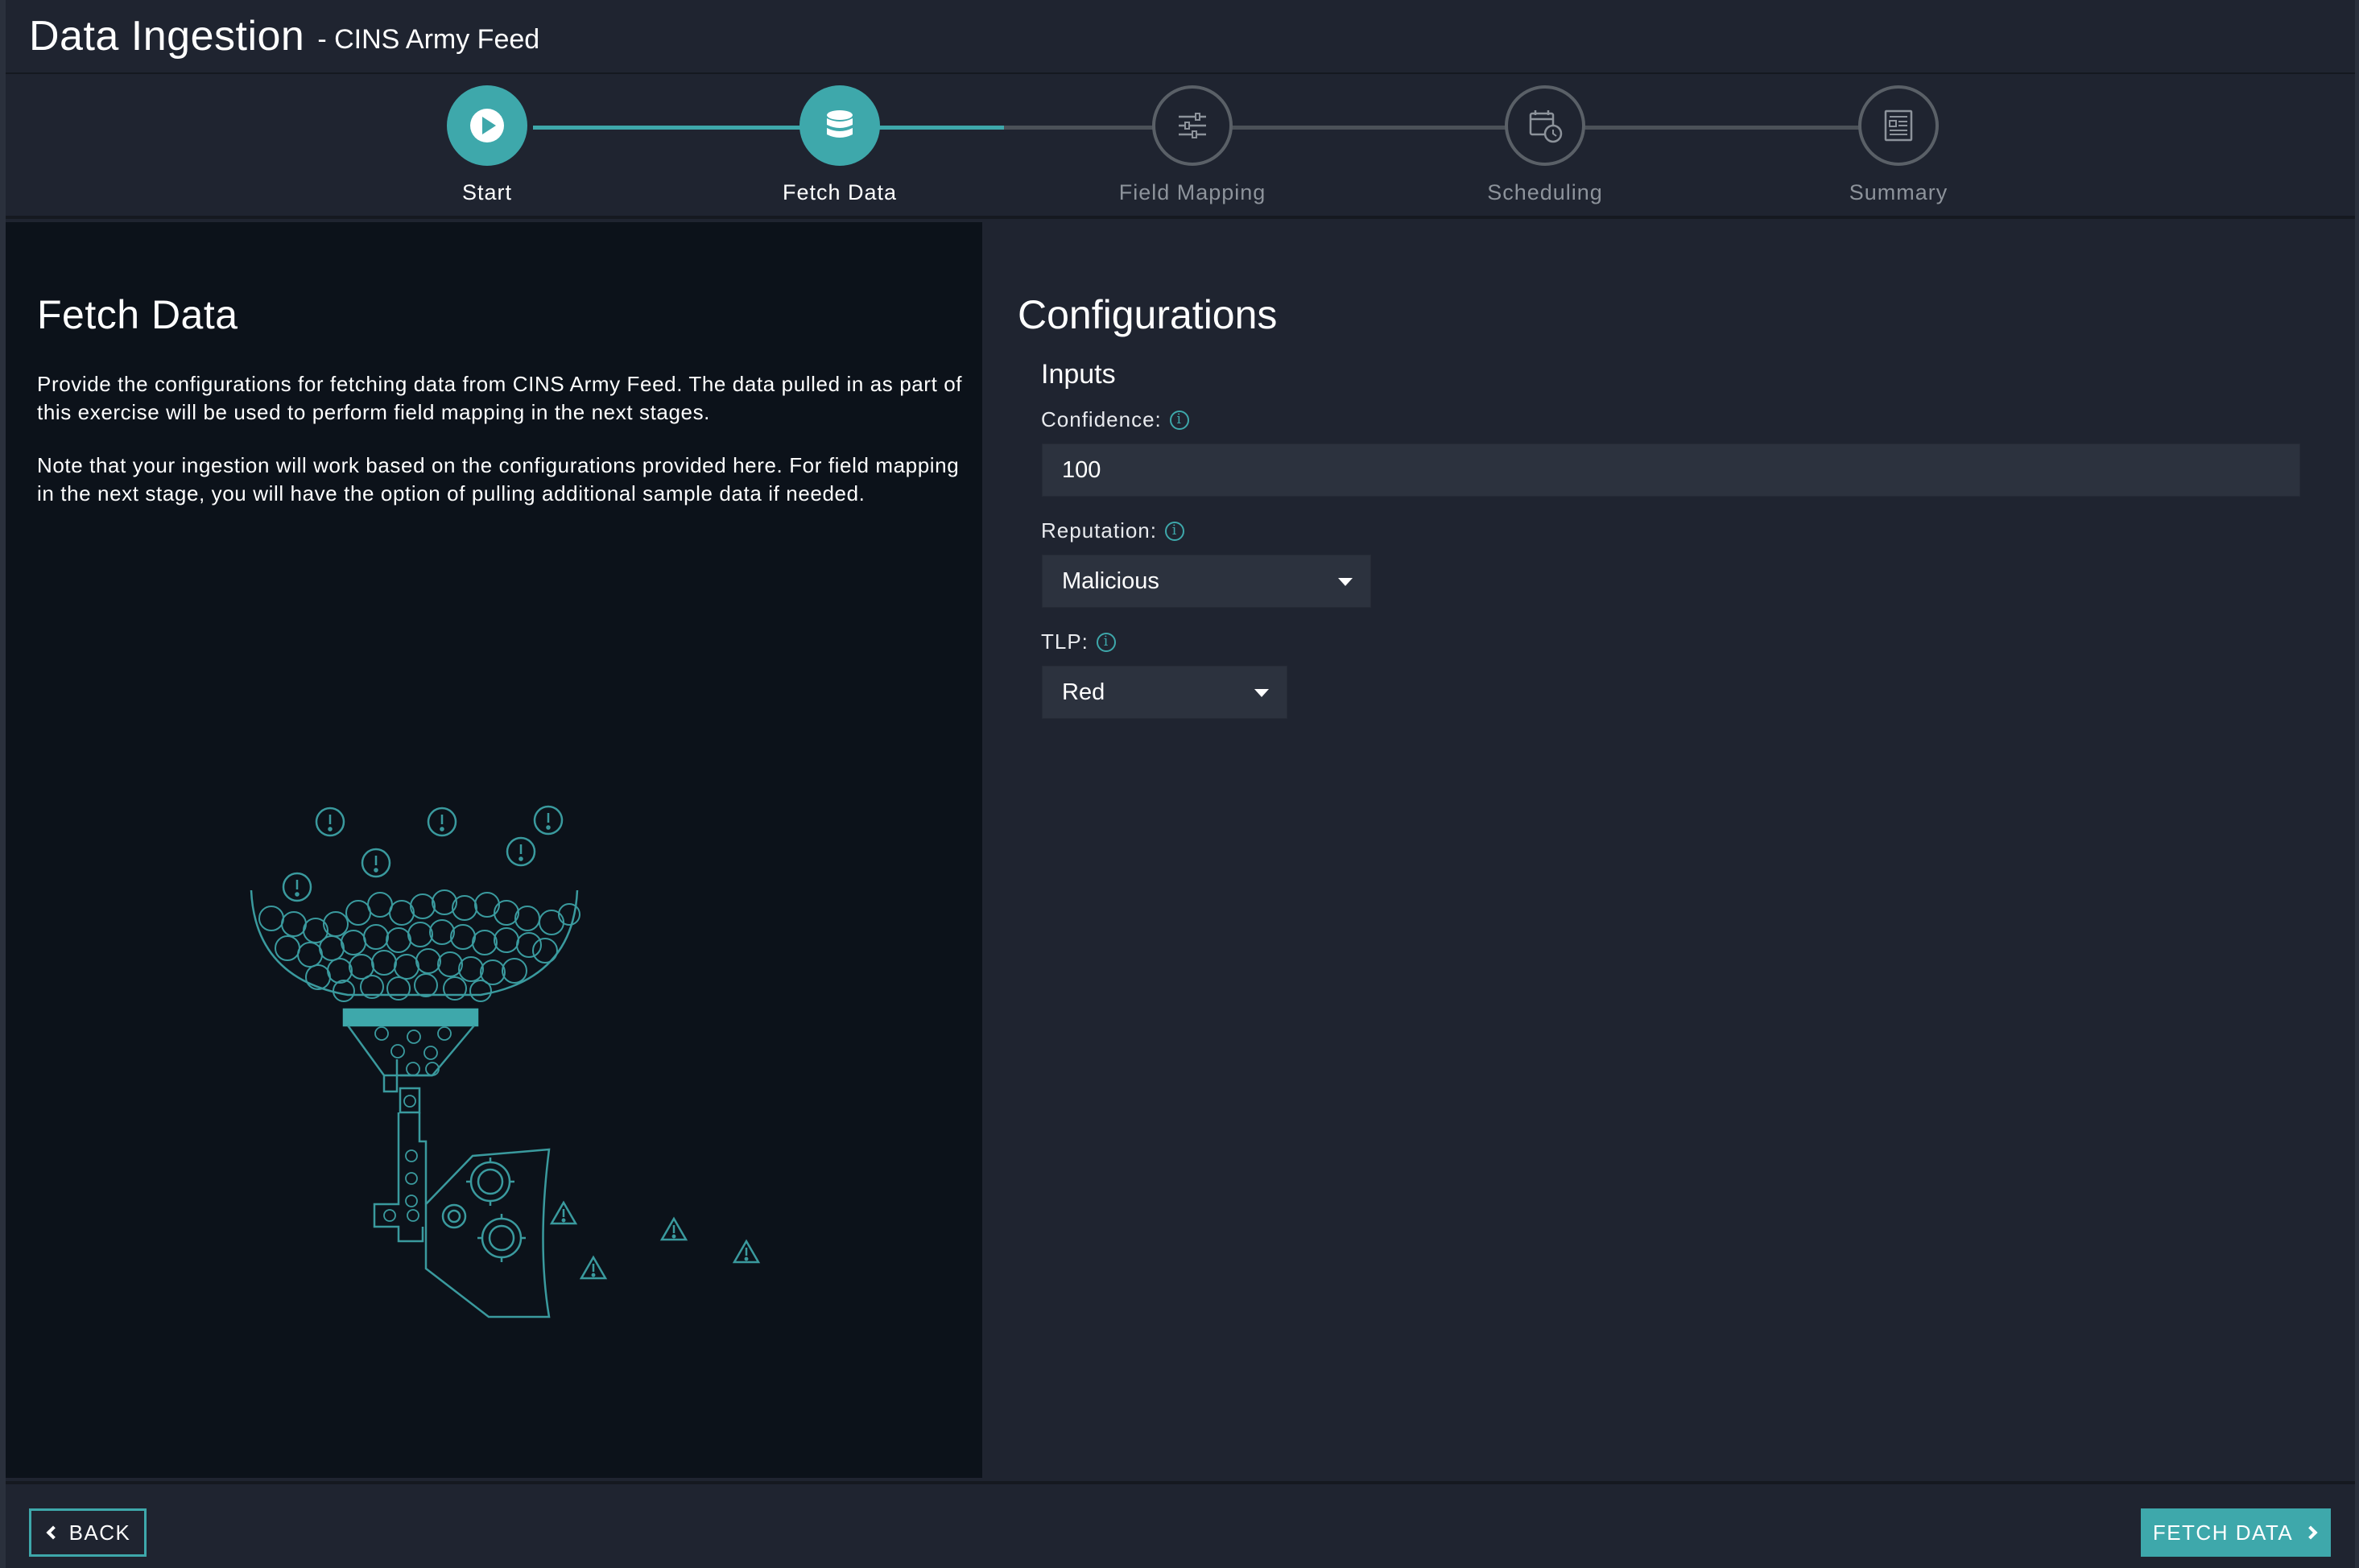  I want to click on tlp-label: TLP: i, so click(1078, 641).